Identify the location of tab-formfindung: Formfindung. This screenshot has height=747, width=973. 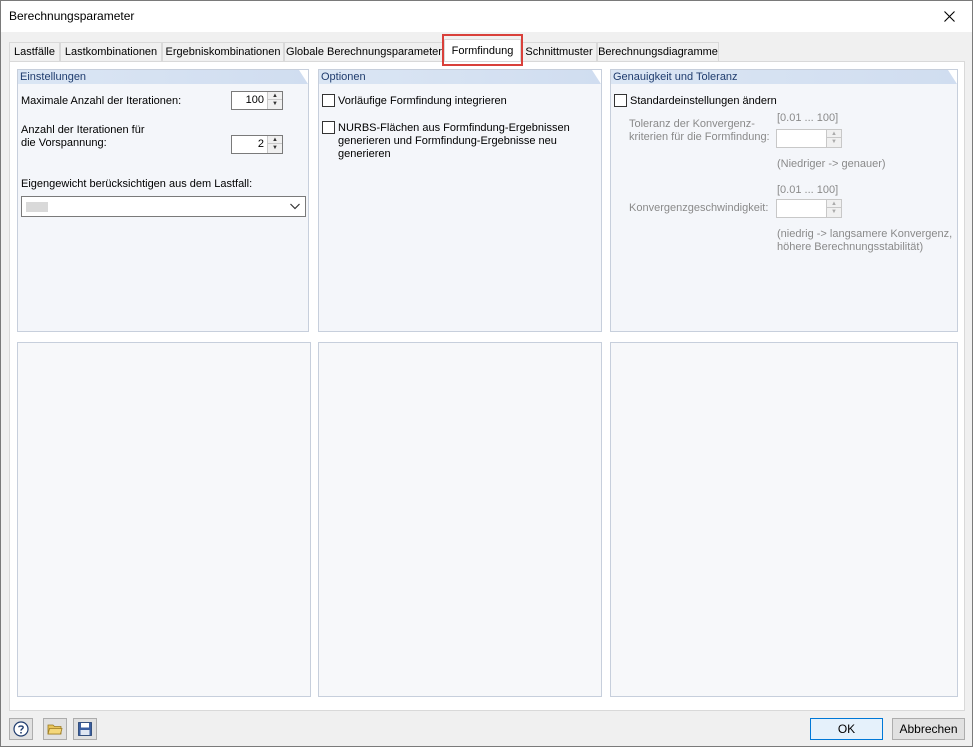
(482, 50).